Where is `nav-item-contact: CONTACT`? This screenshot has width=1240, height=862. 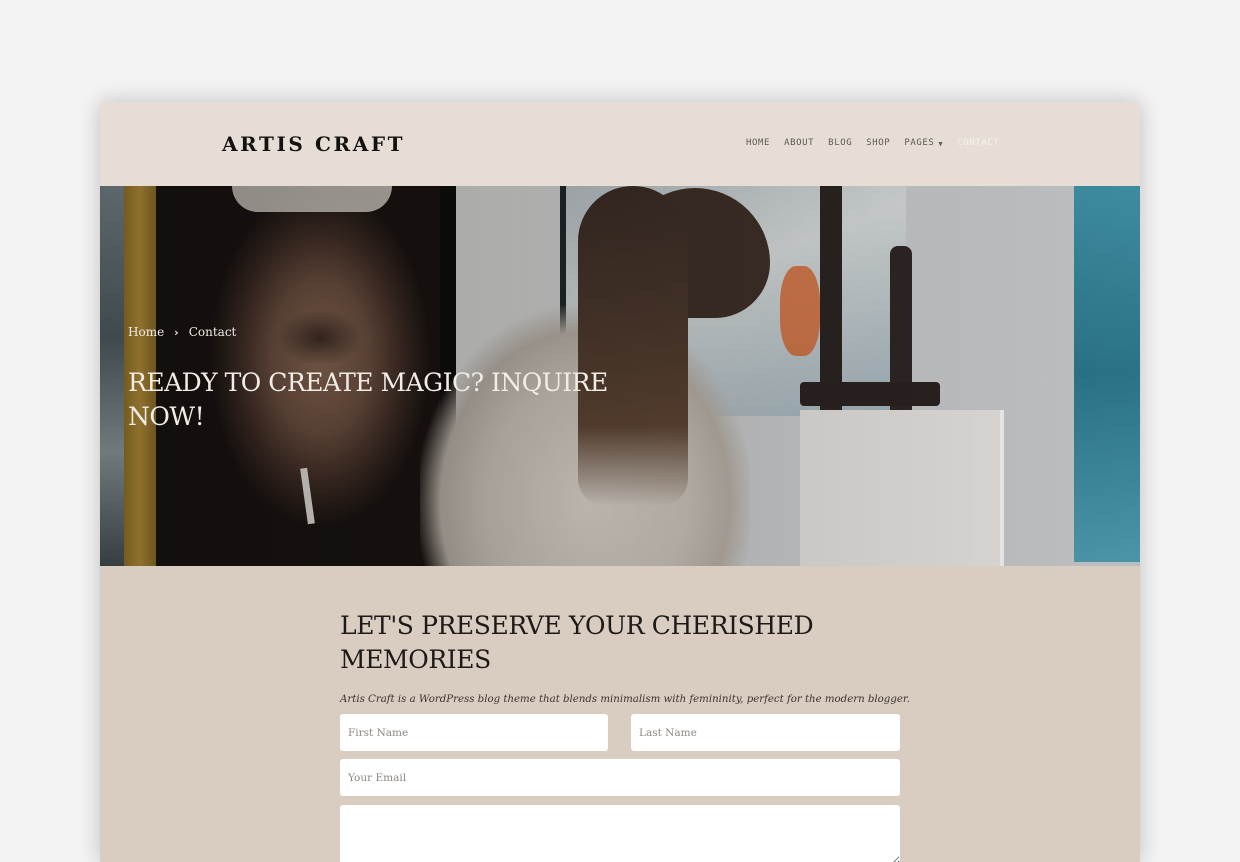 nav-item-contact: CONTACT is located at coordinates (978, 143).